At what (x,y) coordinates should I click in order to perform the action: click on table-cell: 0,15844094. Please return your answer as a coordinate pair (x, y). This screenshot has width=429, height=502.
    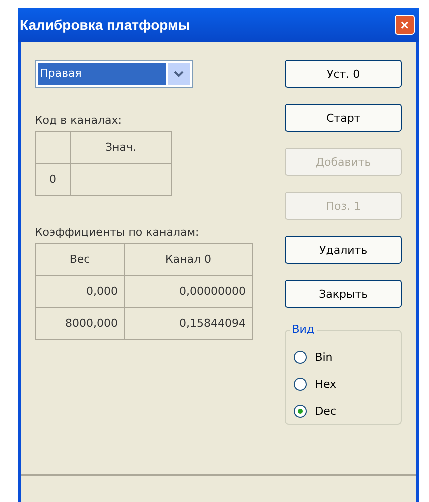
    Looking at the image, I should click on (188, 324).